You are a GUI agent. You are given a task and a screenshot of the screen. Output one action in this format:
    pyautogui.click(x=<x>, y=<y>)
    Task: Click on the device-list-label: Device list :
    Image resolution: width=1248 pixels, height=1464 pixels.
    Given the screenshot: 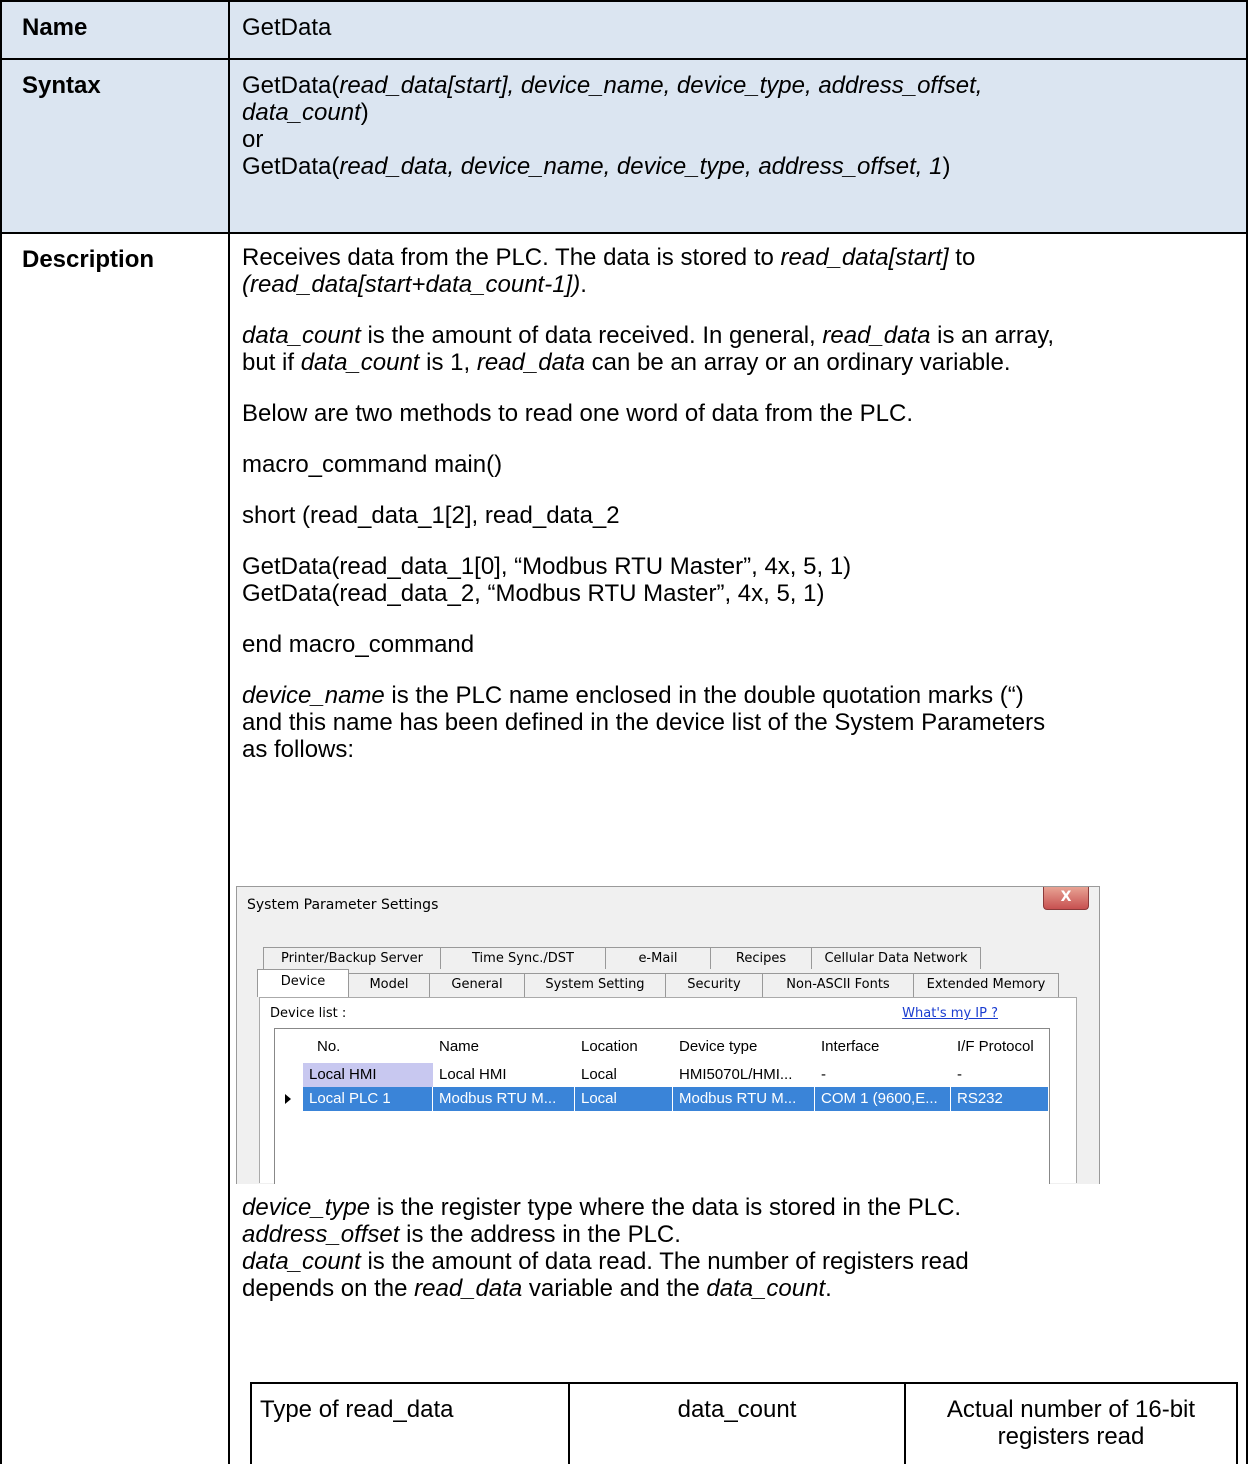 What is the action you would take?
    pyautogui.click(x=308, y=1013)
    